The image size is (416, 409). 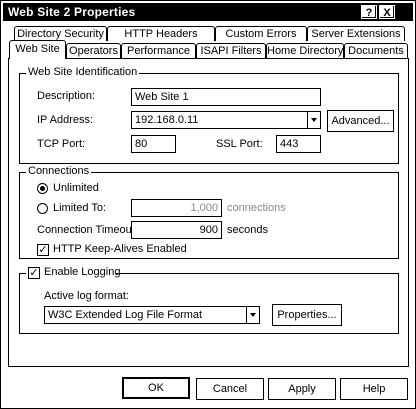 I want to click on limited-label: Limited To:, so click(x=79, y=208).